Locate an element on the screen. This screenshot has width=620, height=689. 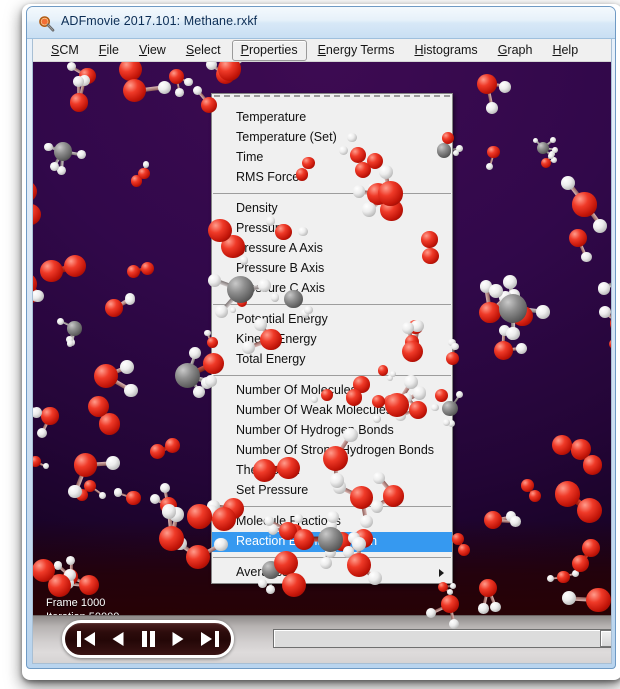
menu-item-pressure: Pressure is located at coordinates (332, 229).